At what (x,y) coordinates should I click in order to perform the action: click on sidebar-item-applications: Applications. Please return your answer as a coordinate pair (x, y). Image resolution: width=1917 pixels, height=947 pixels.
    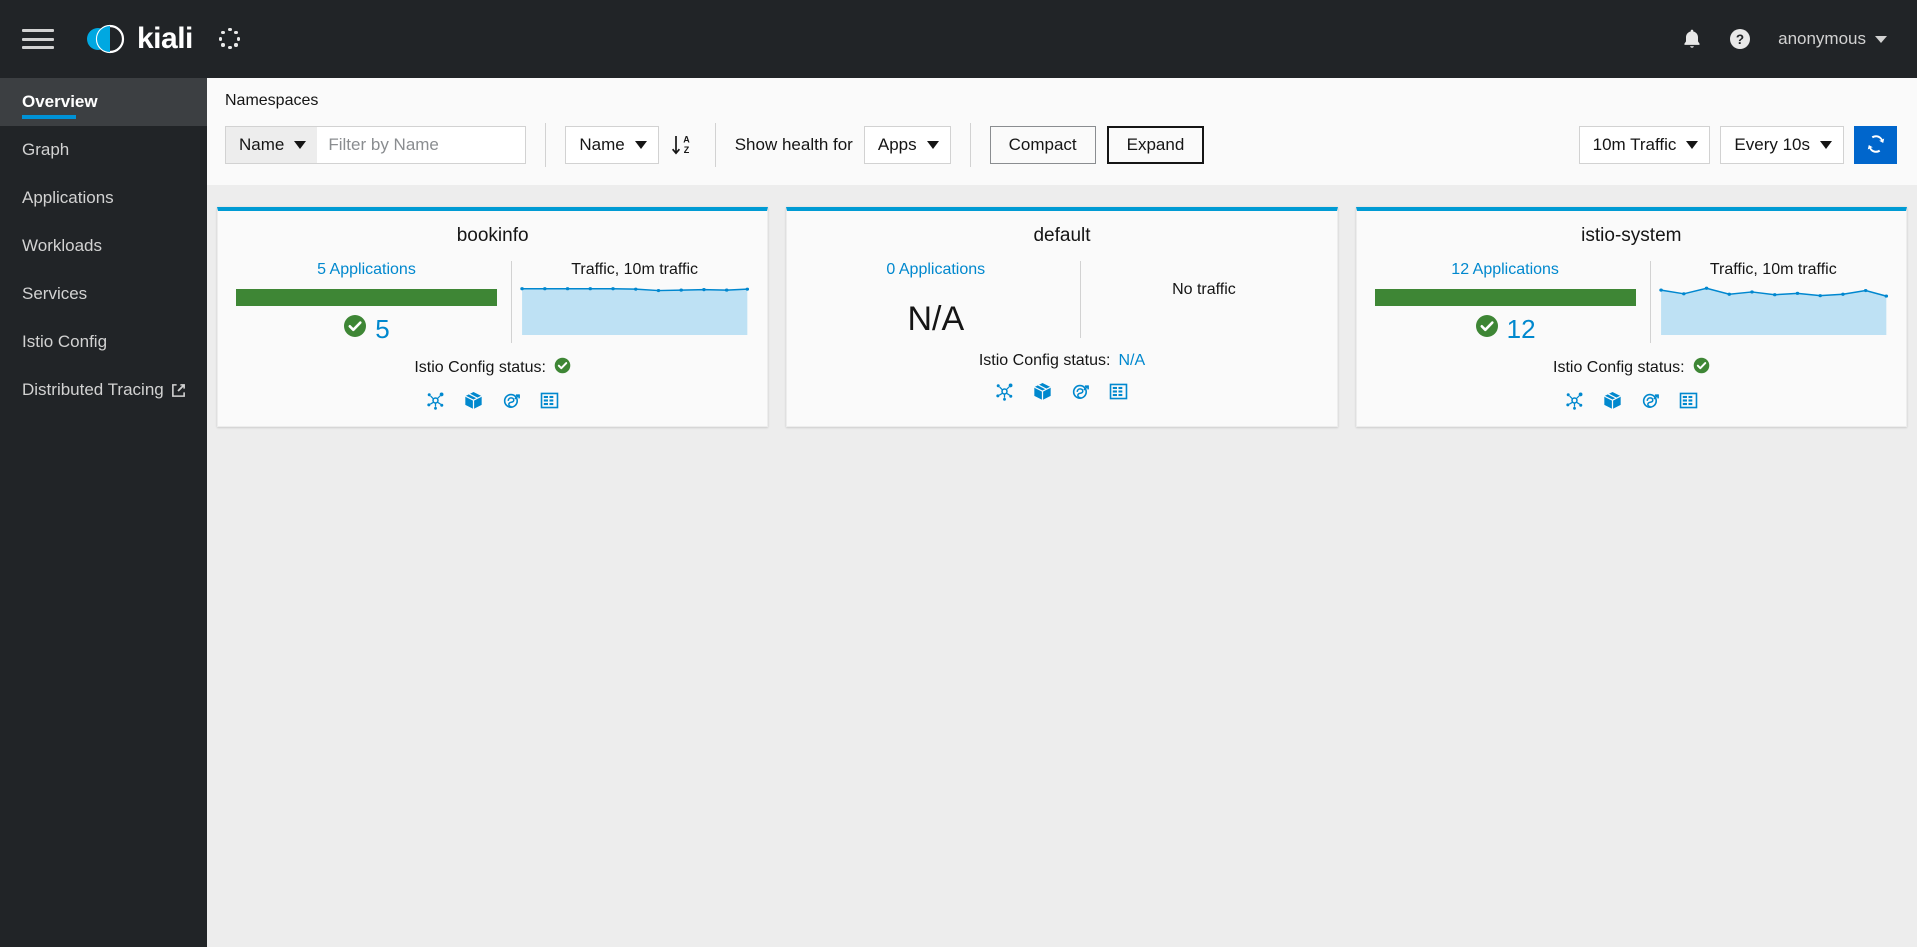
    Looking at the image, I should click on (103, 198).